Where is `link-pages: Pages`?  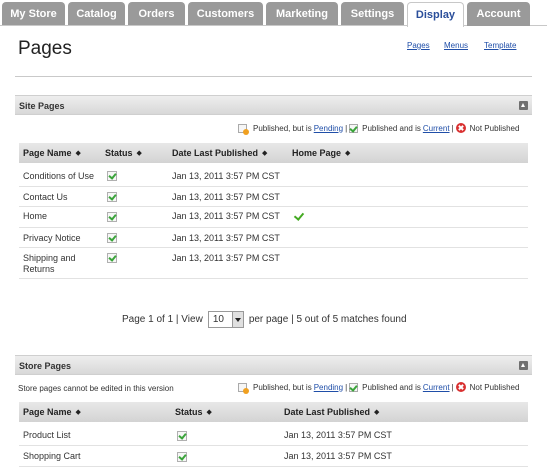 link-pages: Pages is located at coordinates (418, 45).